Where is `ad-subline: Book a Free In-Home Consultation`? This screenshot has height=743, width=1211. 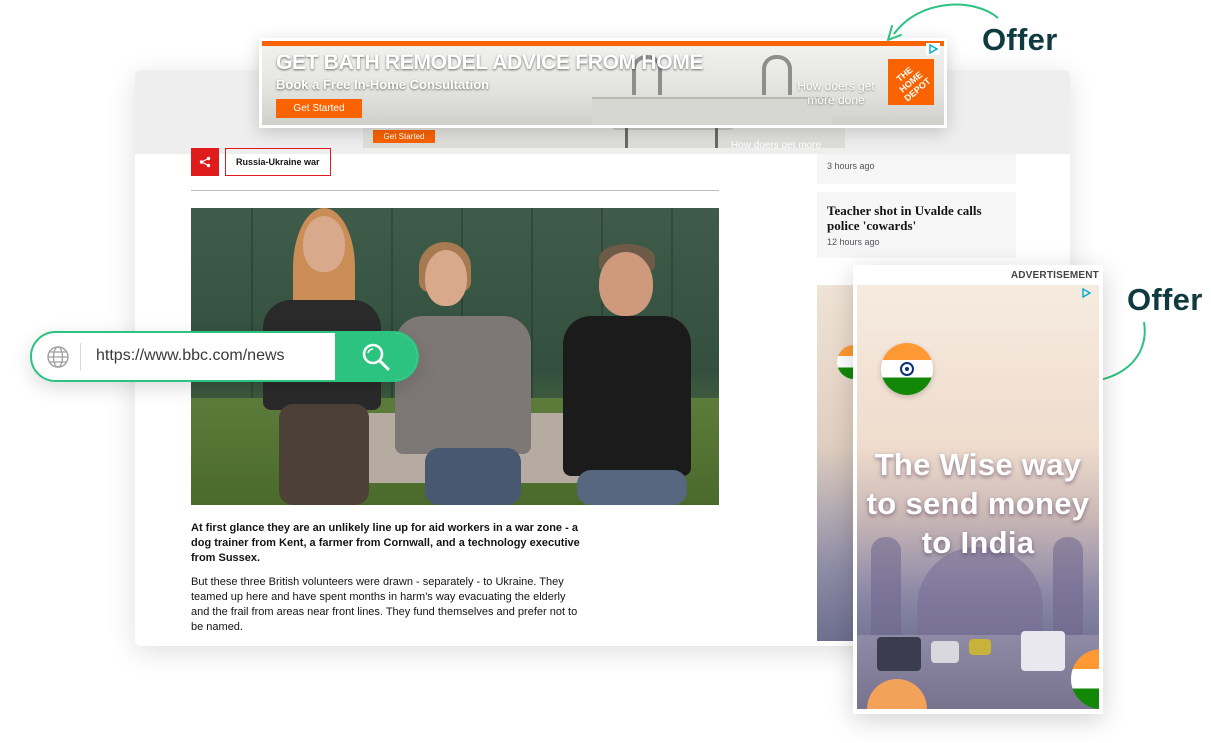 ad-subline: Book a Free In-Home Consultation is located at coordinates (383, 84).